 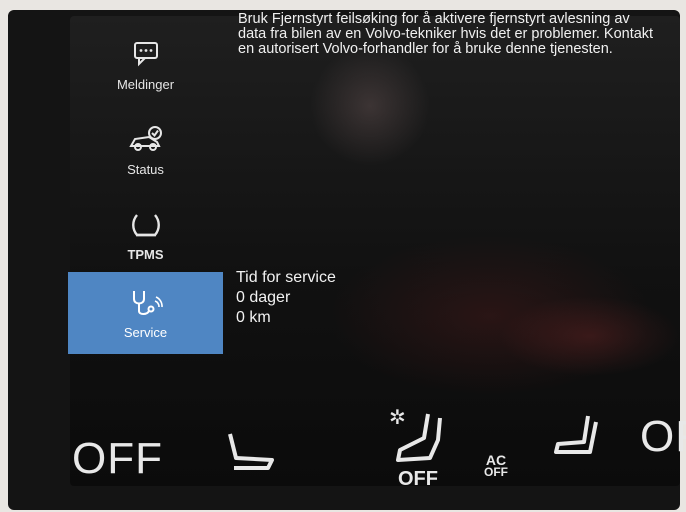 I want to click on right-seat-heat-icon, so click(x=576, y=435).